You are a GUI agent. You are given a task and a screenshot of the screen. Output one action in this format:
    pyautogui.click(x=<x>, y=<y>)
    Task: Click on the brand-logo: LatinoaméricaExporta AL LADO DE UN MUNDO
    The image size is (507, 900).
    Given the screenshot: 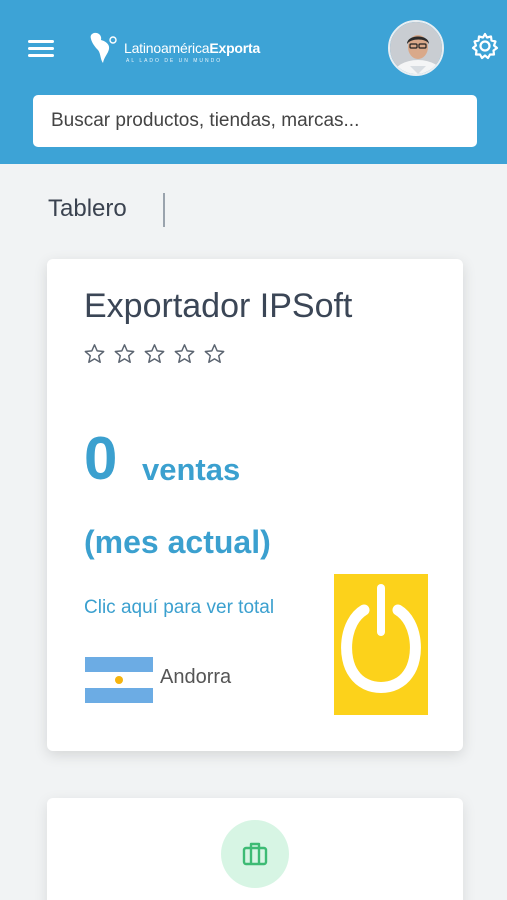 What is the action you would take?
    pyautogui.click(x=186, y=49)
    